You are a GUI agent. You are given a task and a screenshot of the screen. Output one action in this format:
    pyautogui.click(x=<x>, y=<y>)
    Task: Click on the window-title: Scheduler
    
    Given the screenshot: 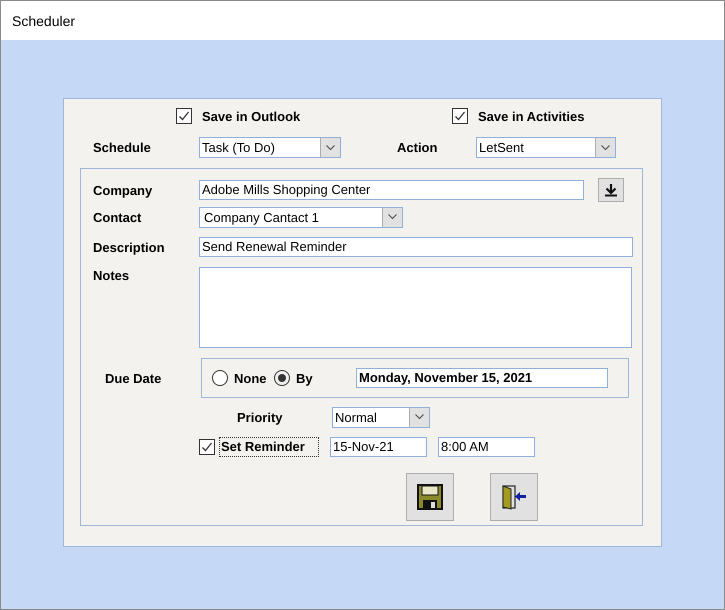 What is the action you would take?
    pyautogui.click(x=44, y=20)
    